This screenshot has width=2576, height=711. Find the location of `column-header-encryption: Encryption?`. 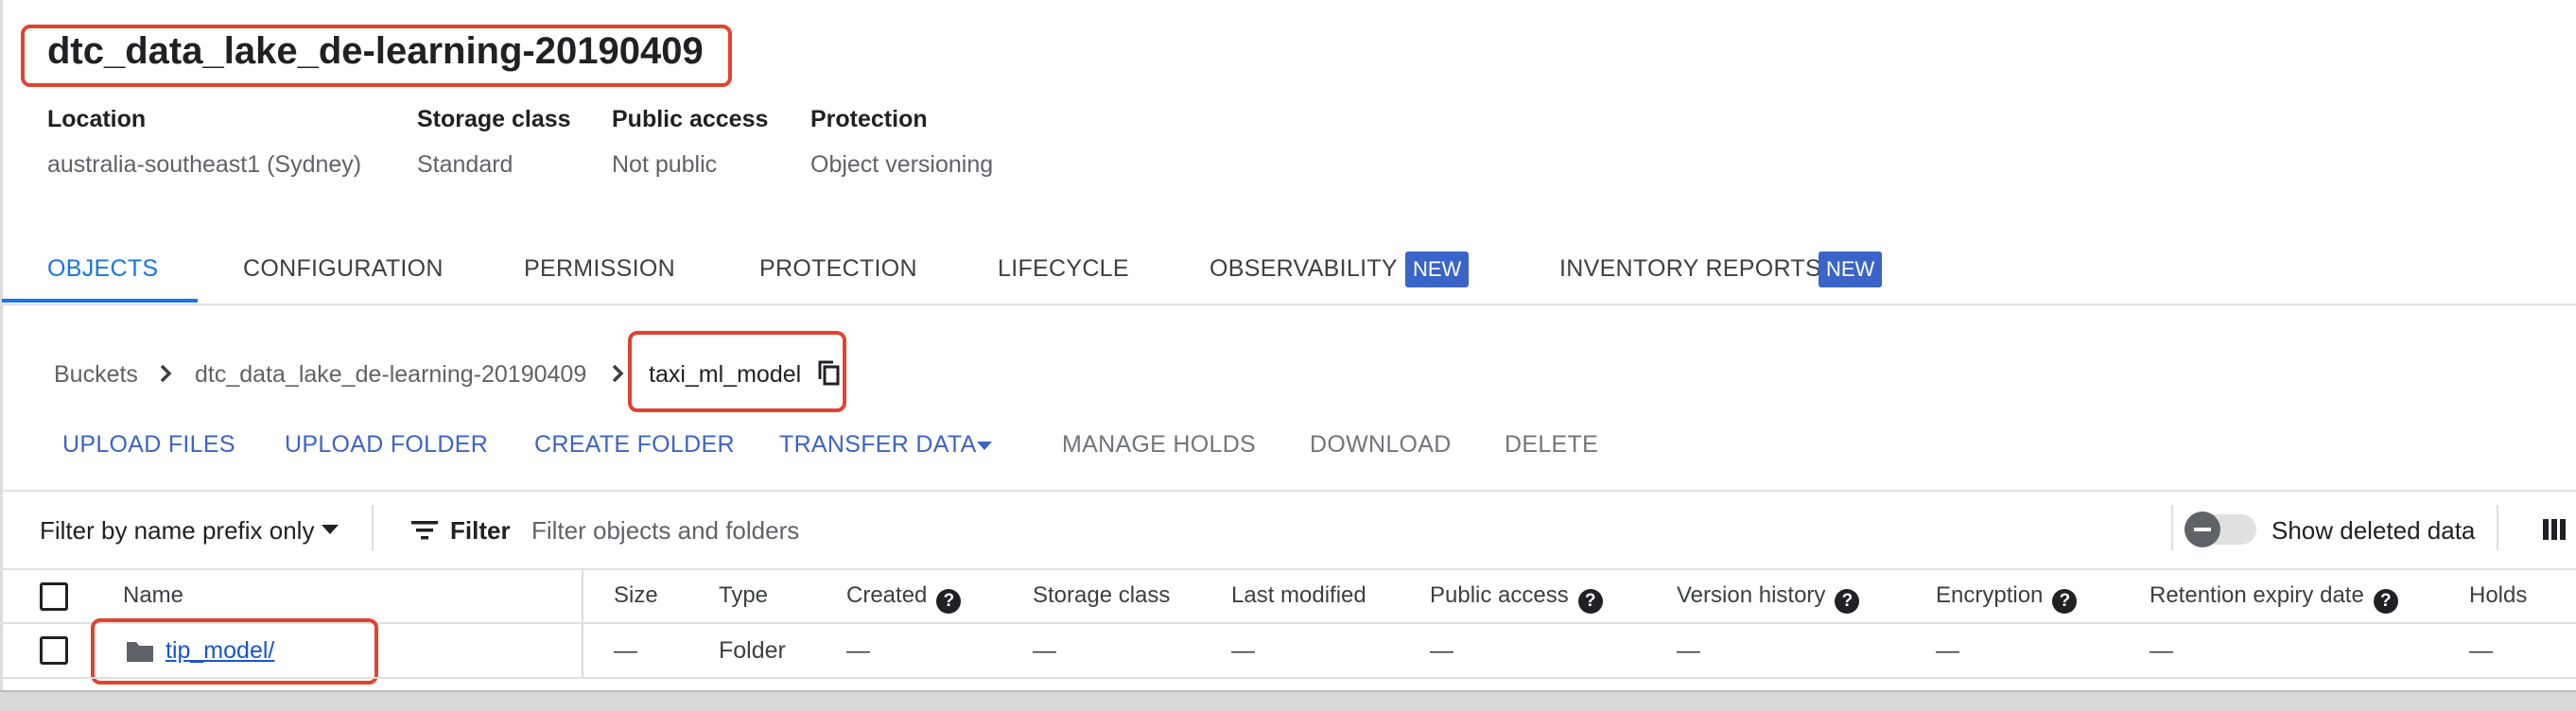

column-header-encryption: Encryption? is located at coordinates (2007, 598).